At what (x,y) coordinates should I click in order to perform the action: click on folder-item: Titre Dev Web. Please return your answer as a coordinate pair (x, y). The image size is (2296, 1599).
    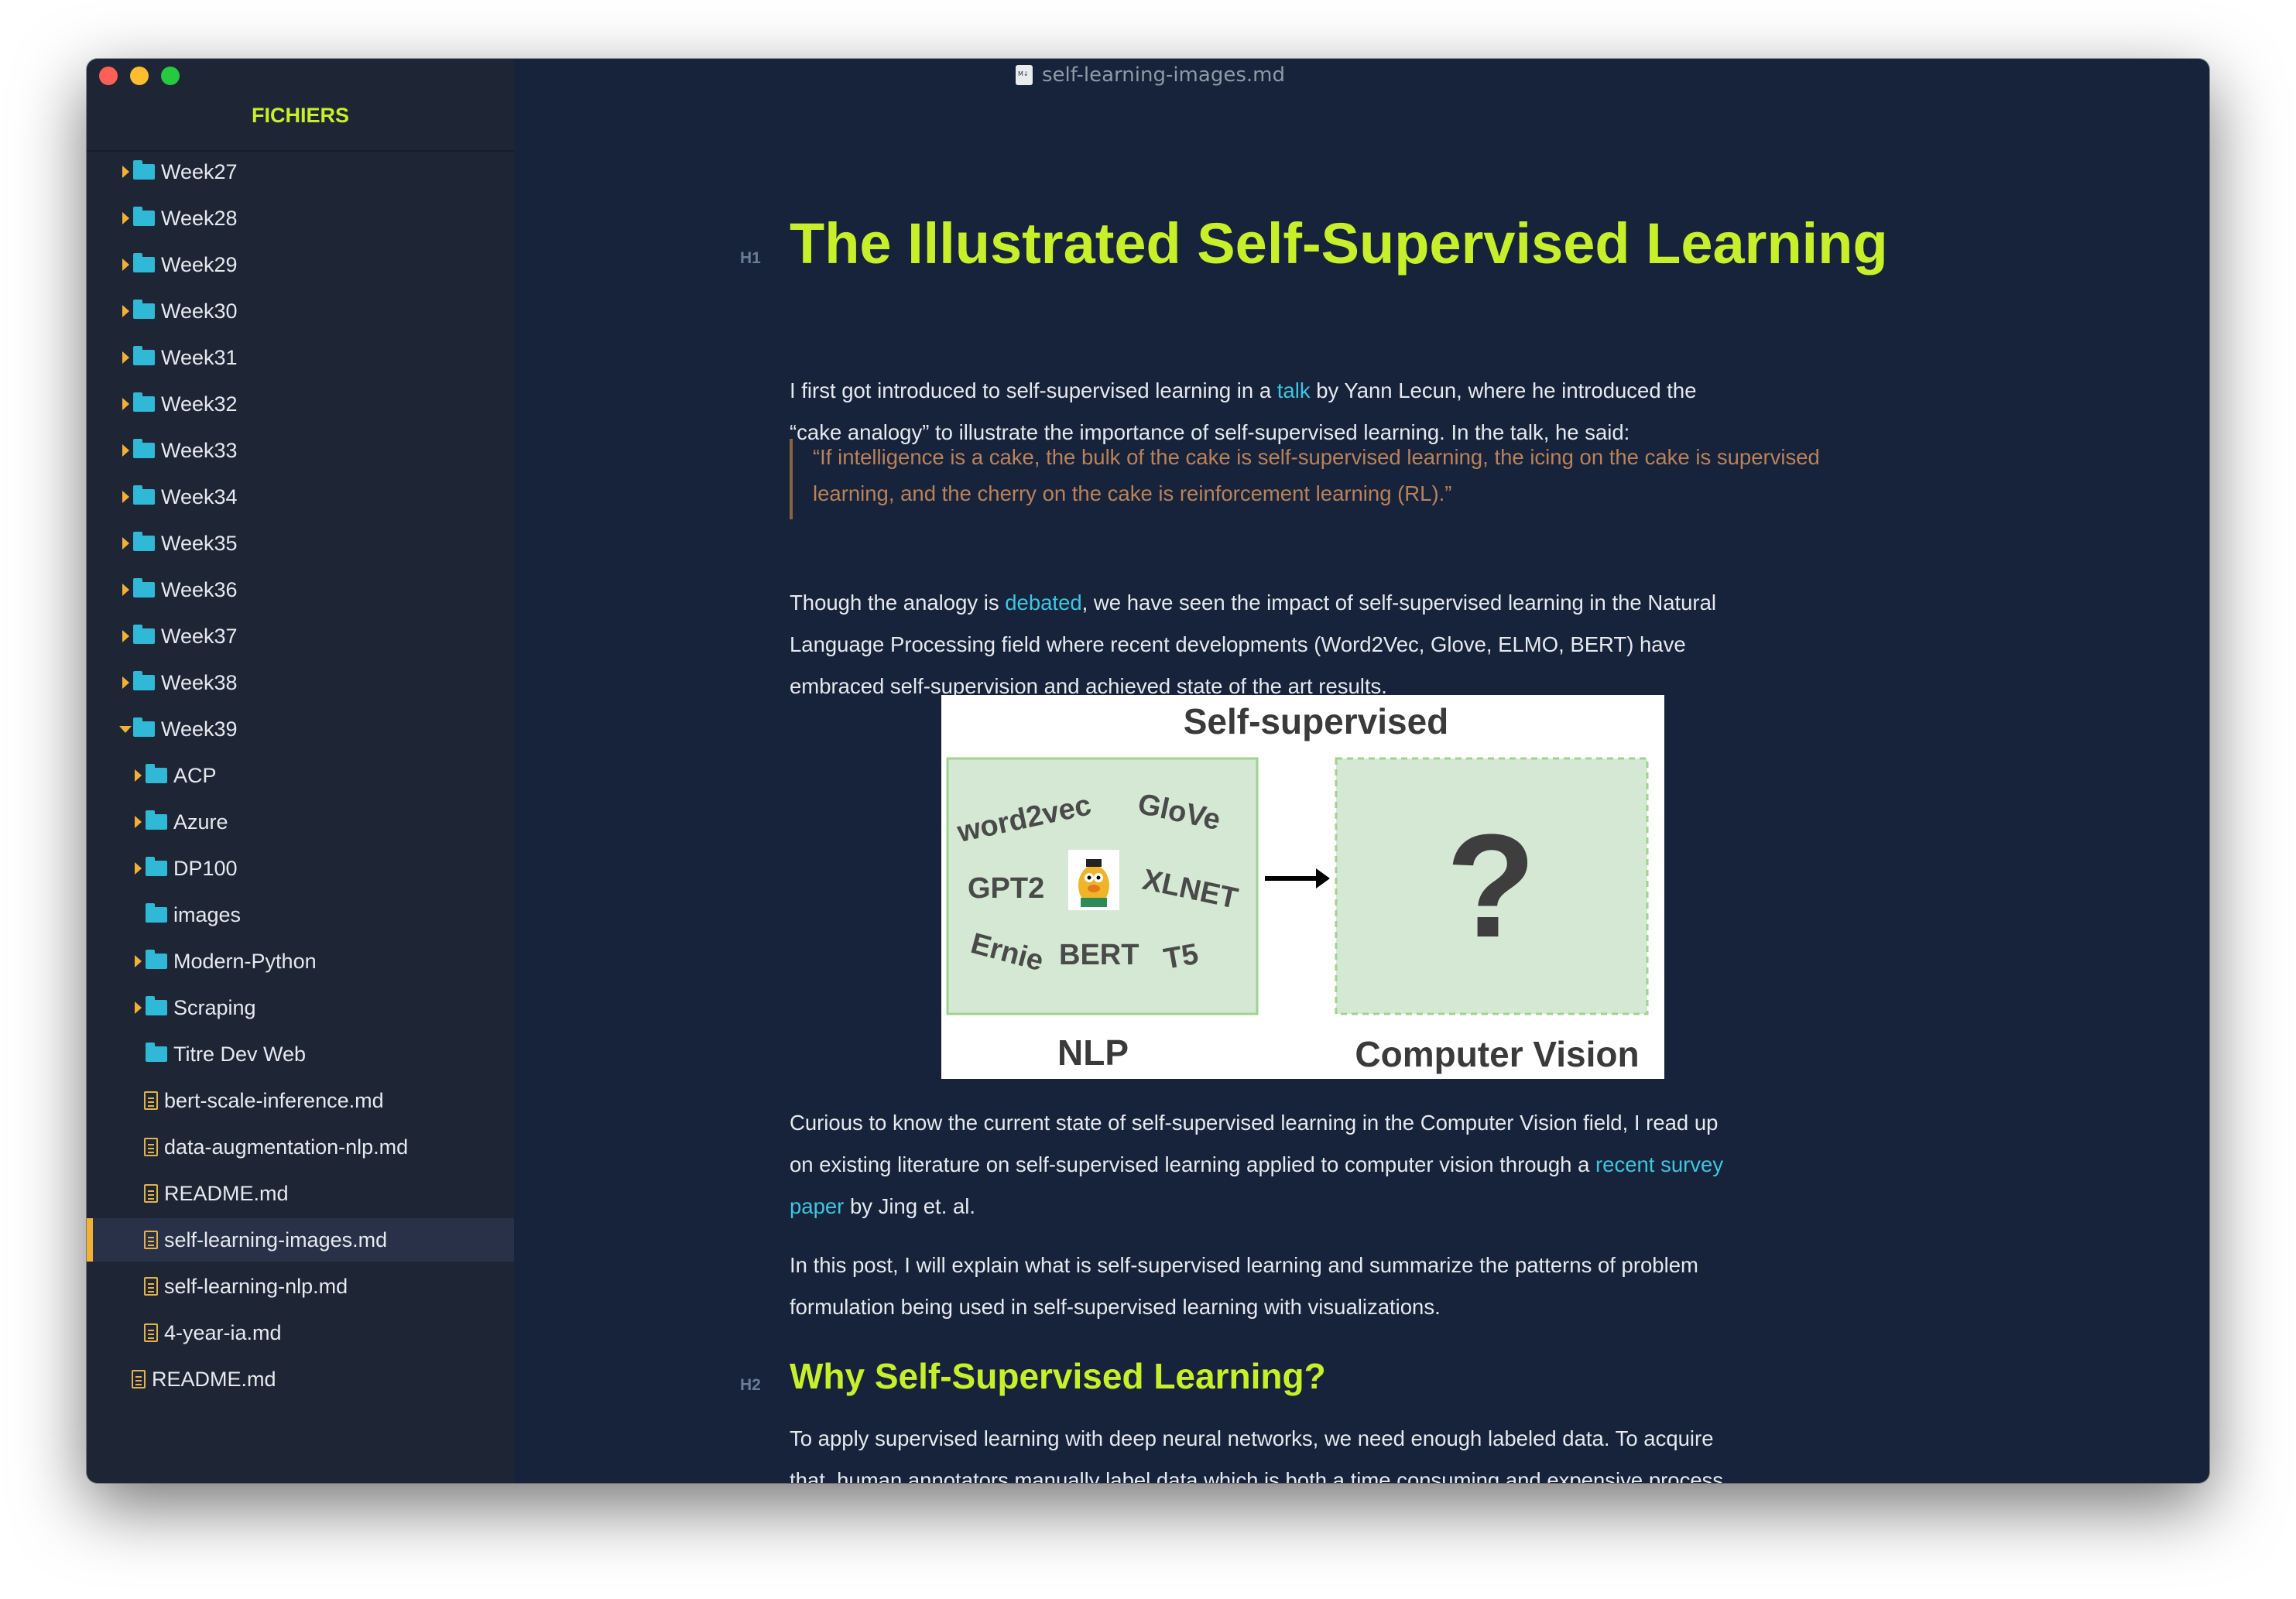
    Looking at the image, I should click on (300, 1054).